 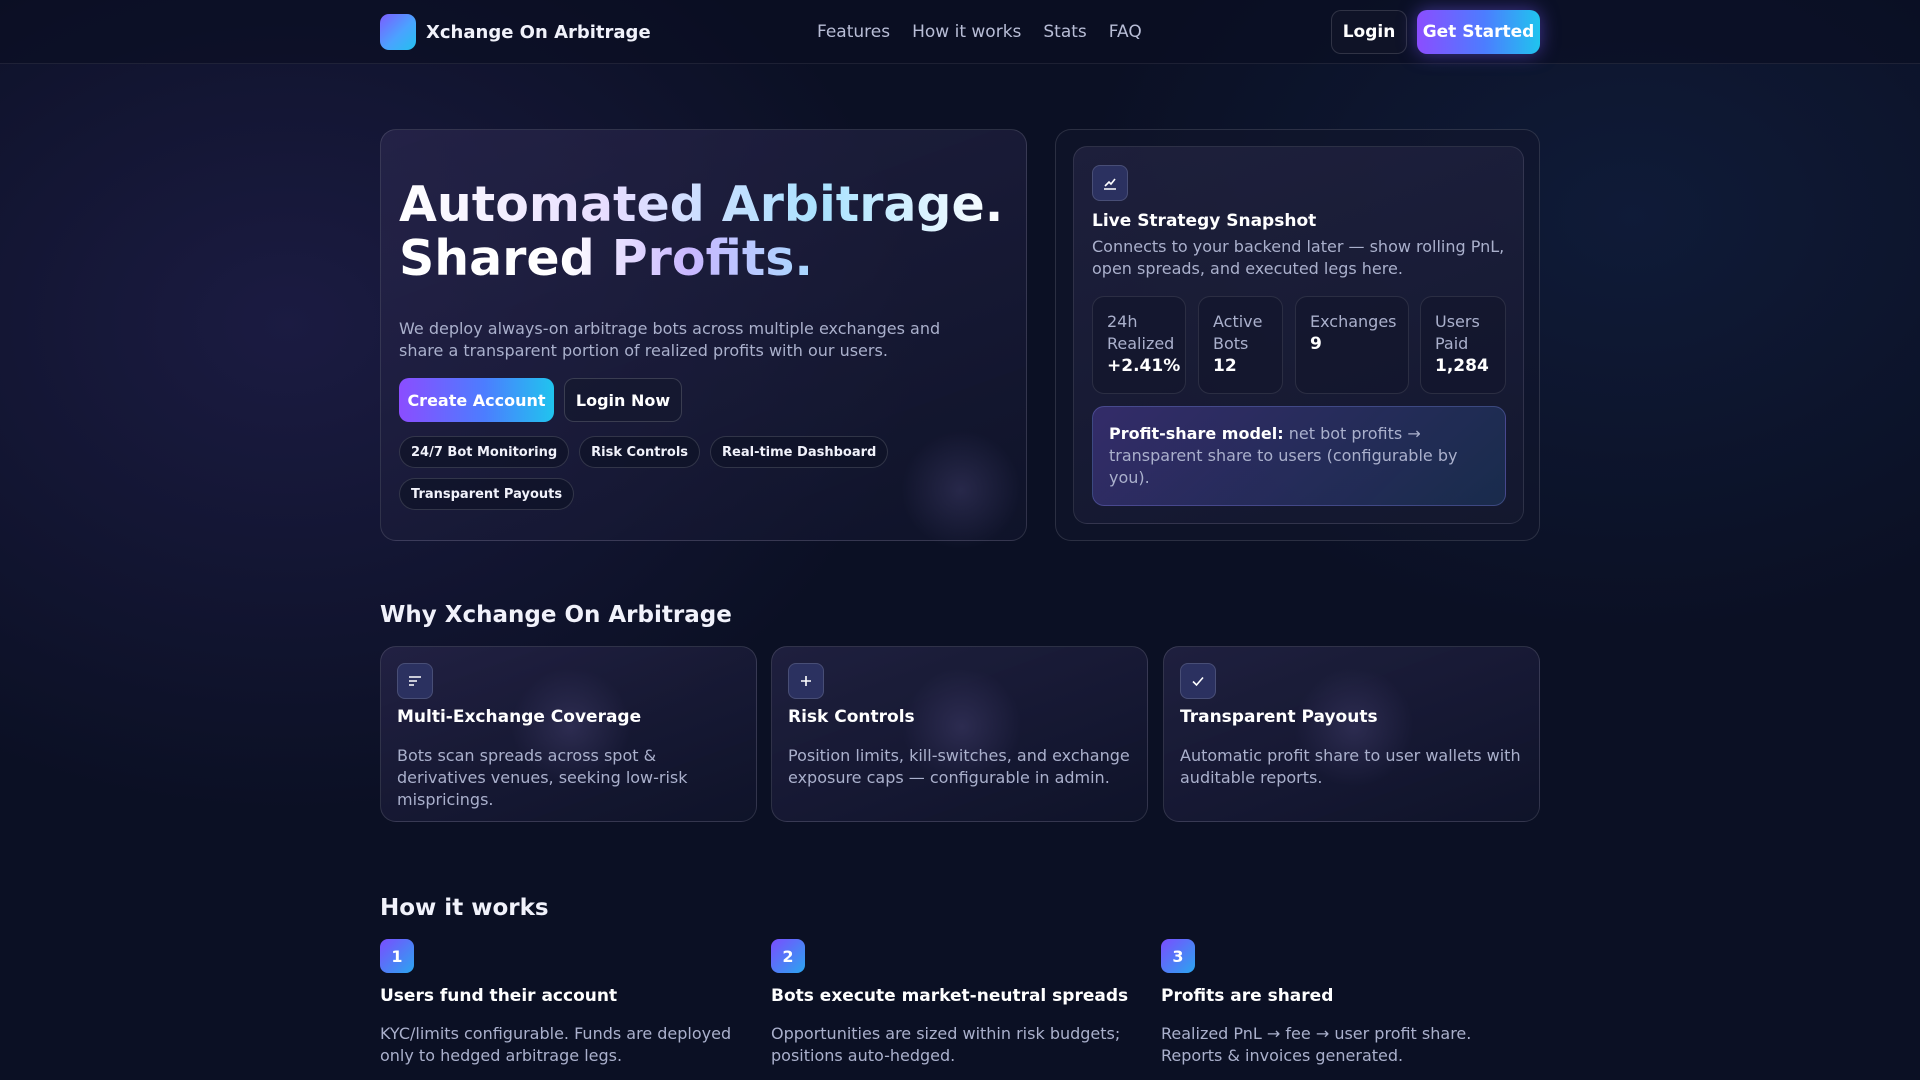 I want to click on stat-users-paid: Users Paid 1,284, so click(x=1463, y=345).